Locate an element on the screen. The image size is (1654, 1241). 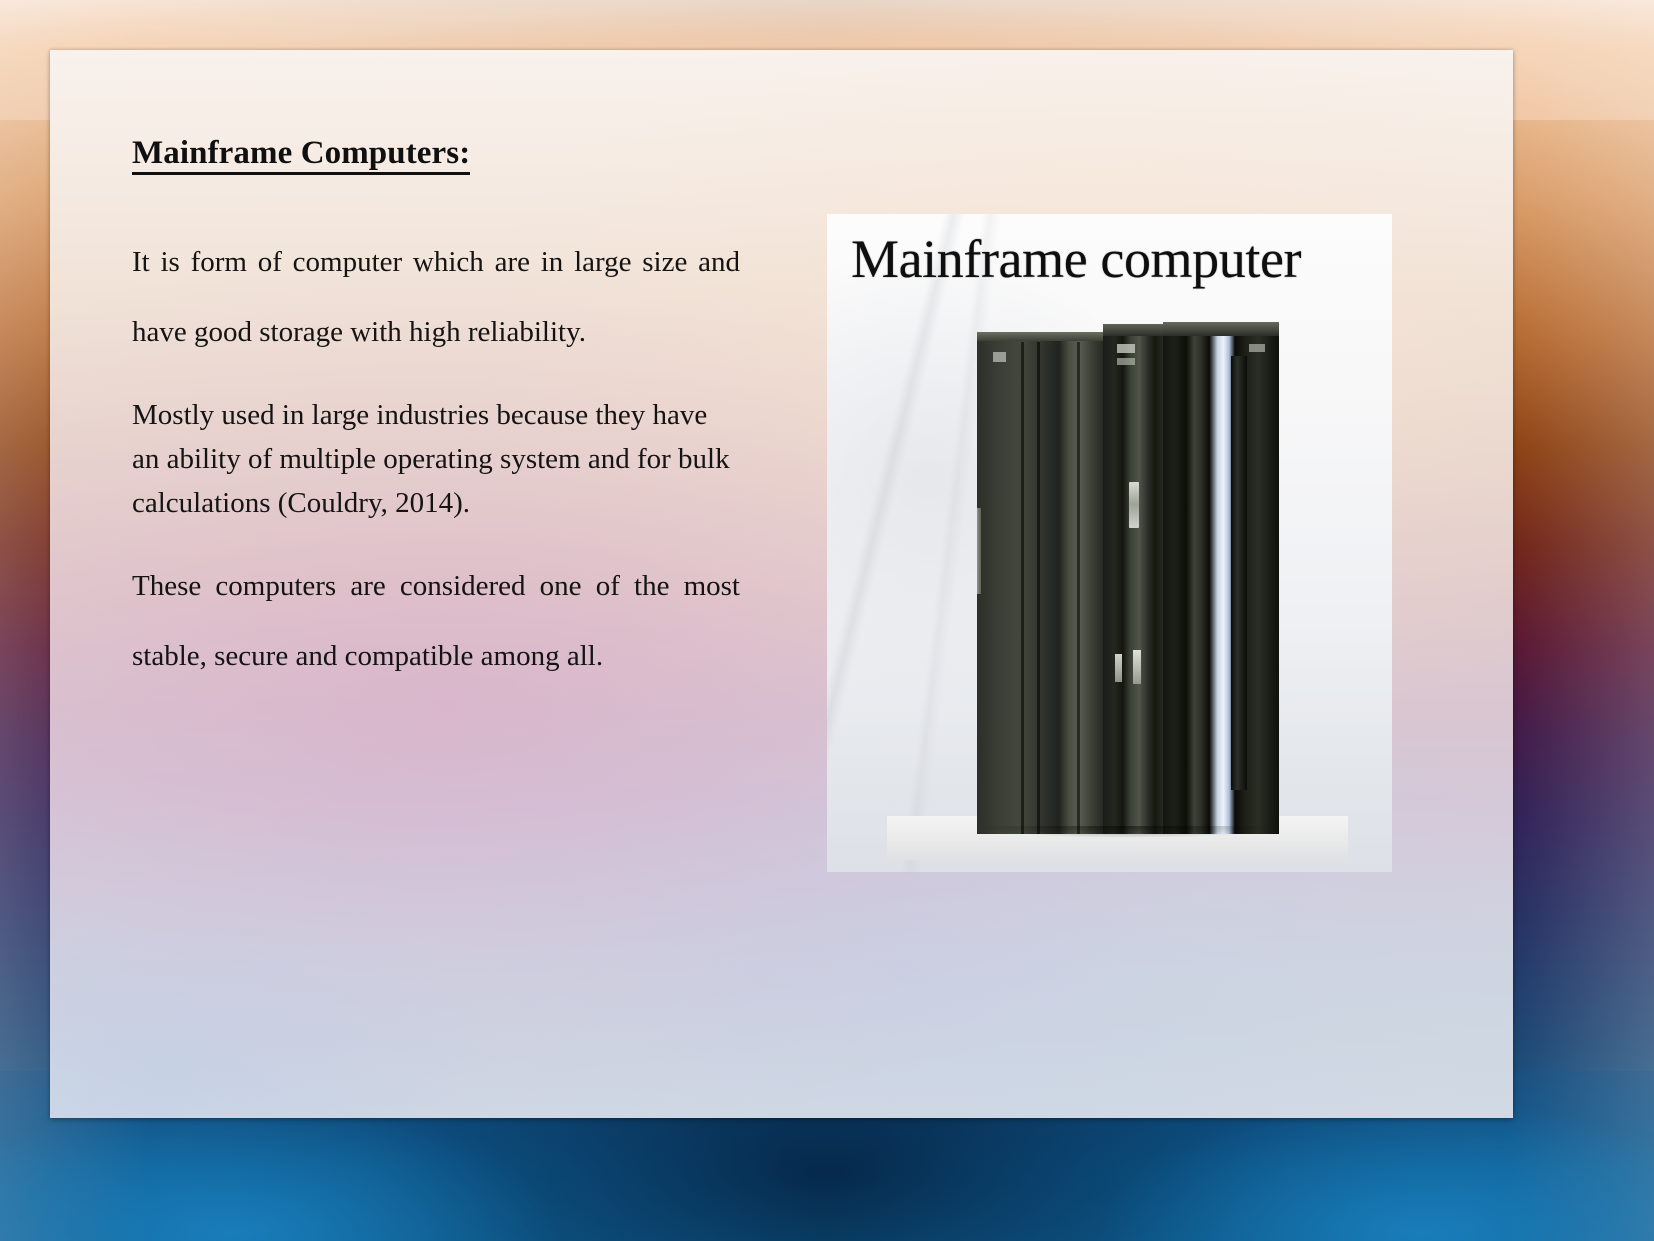
cabinet-latch-left is located at coordinates (1118, 668).